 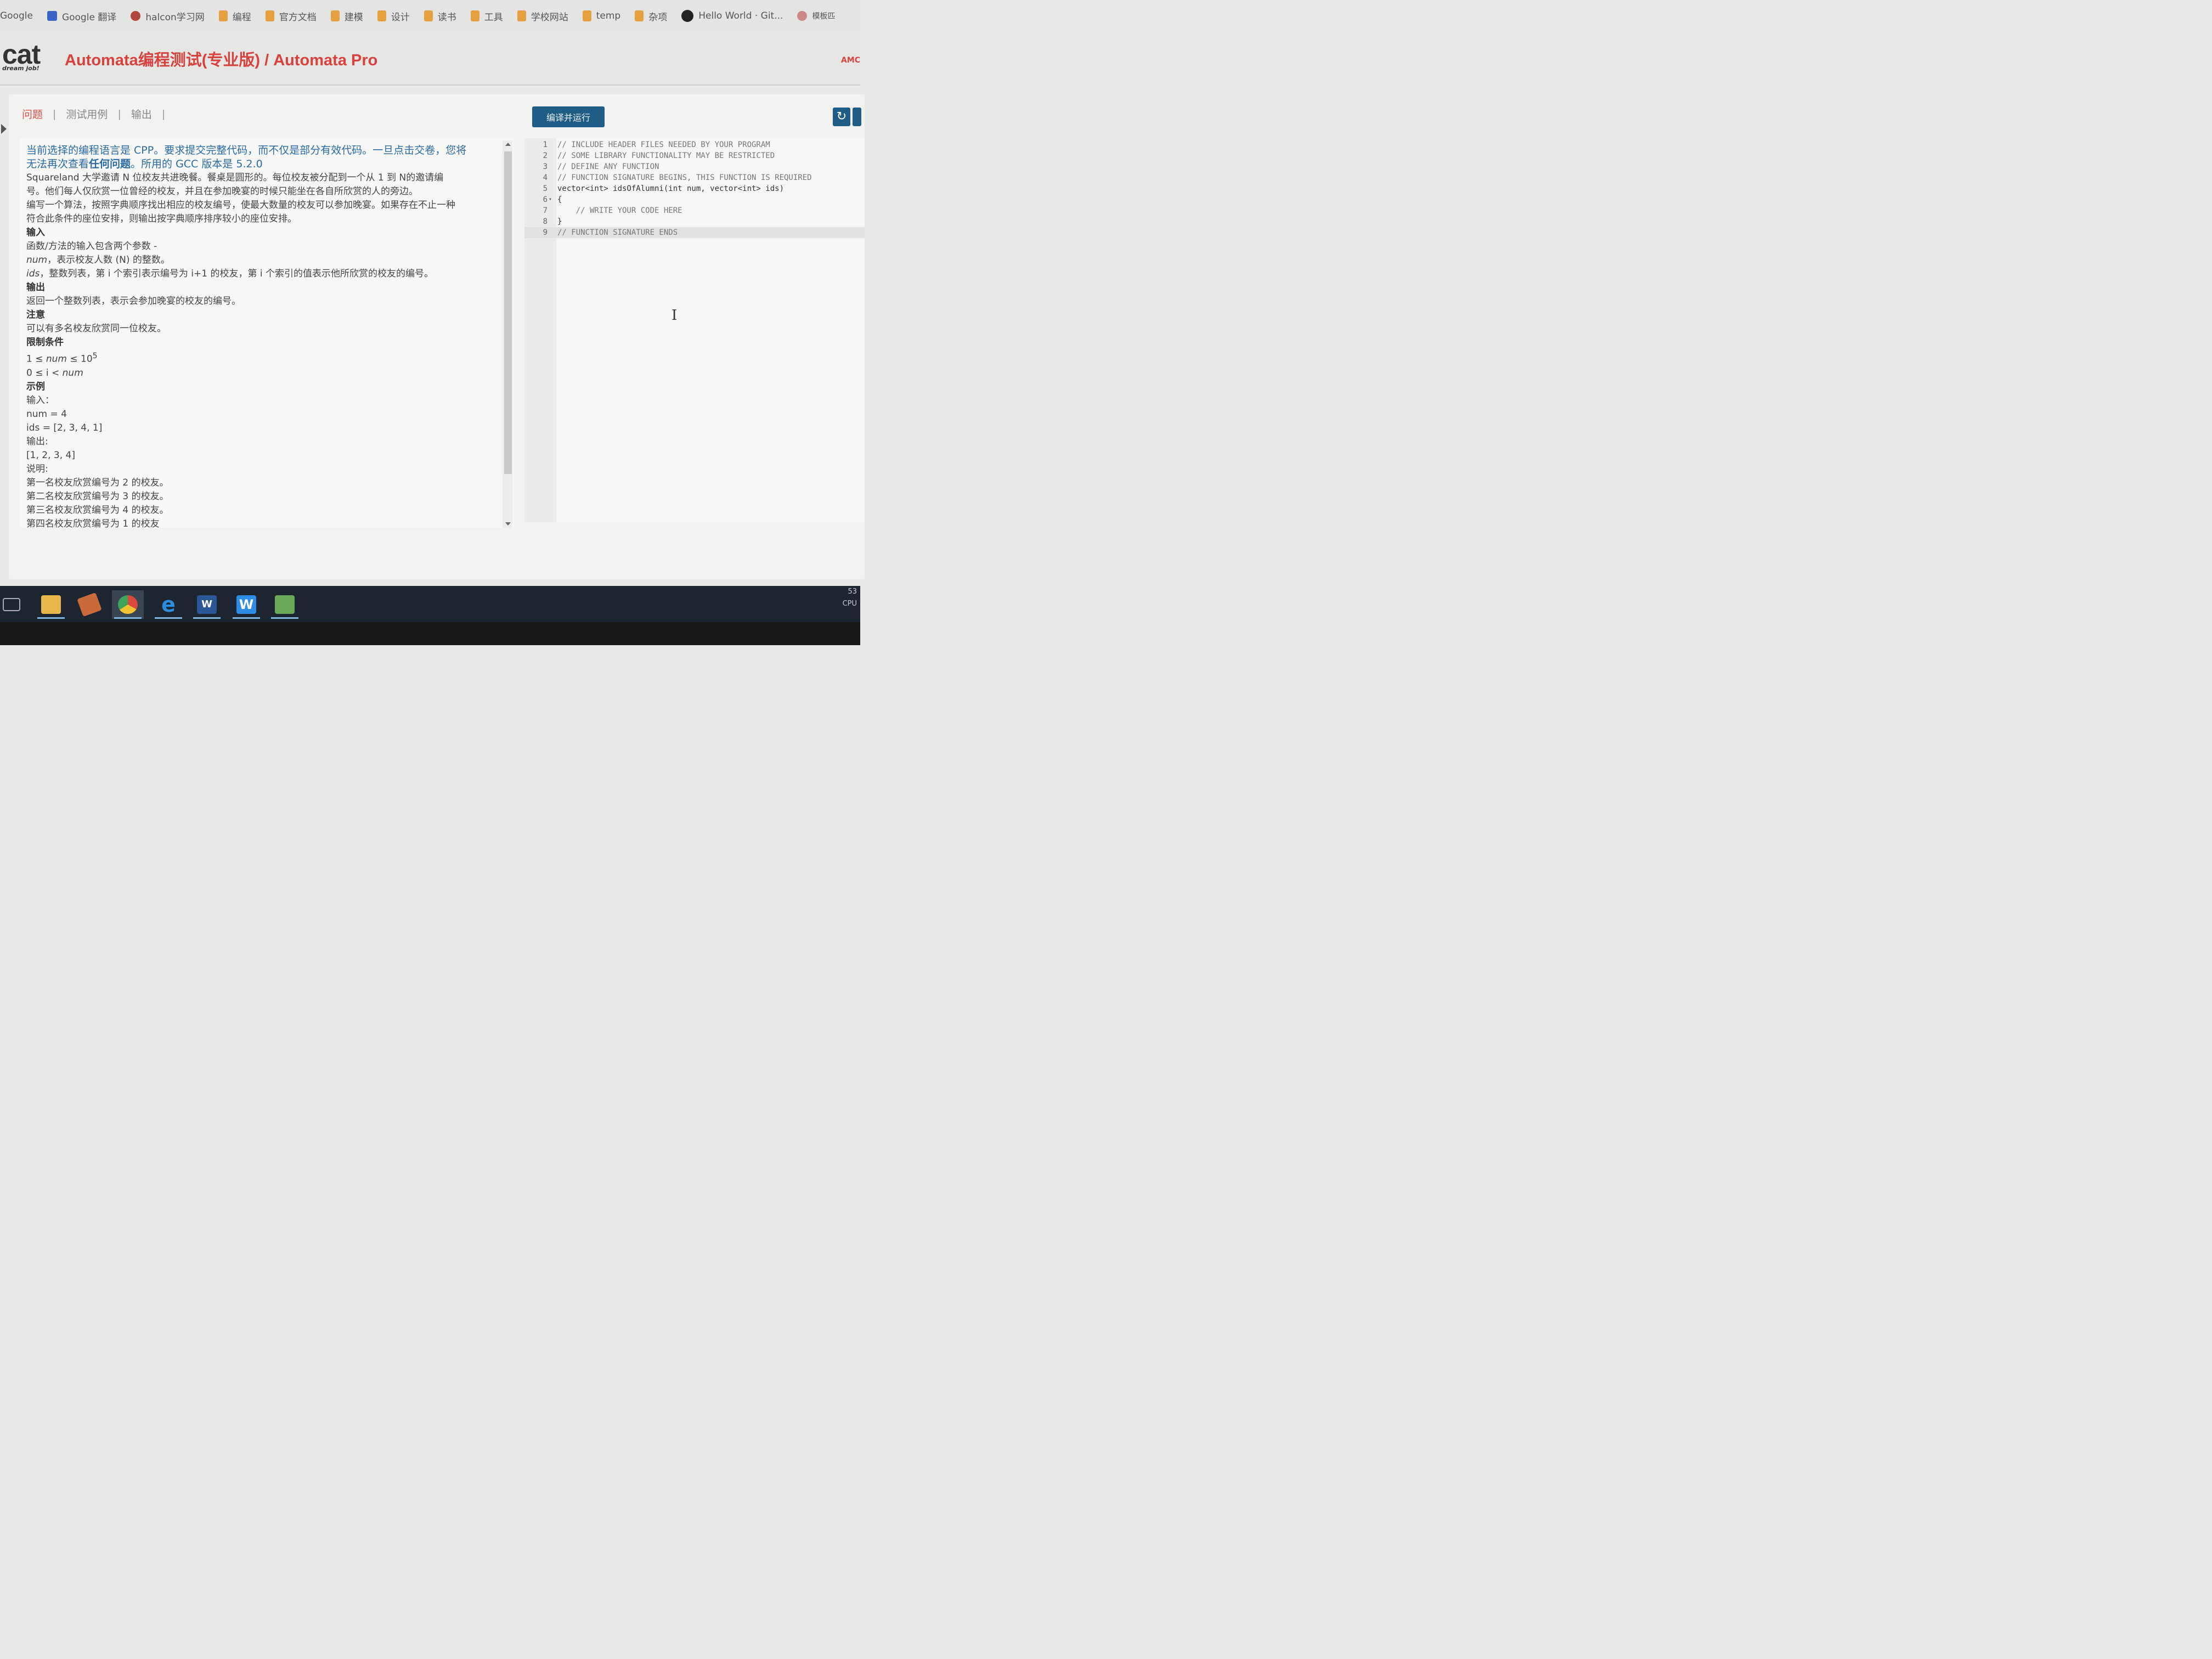 I want to click on code-line: 8}, so click(x=694, y=222).